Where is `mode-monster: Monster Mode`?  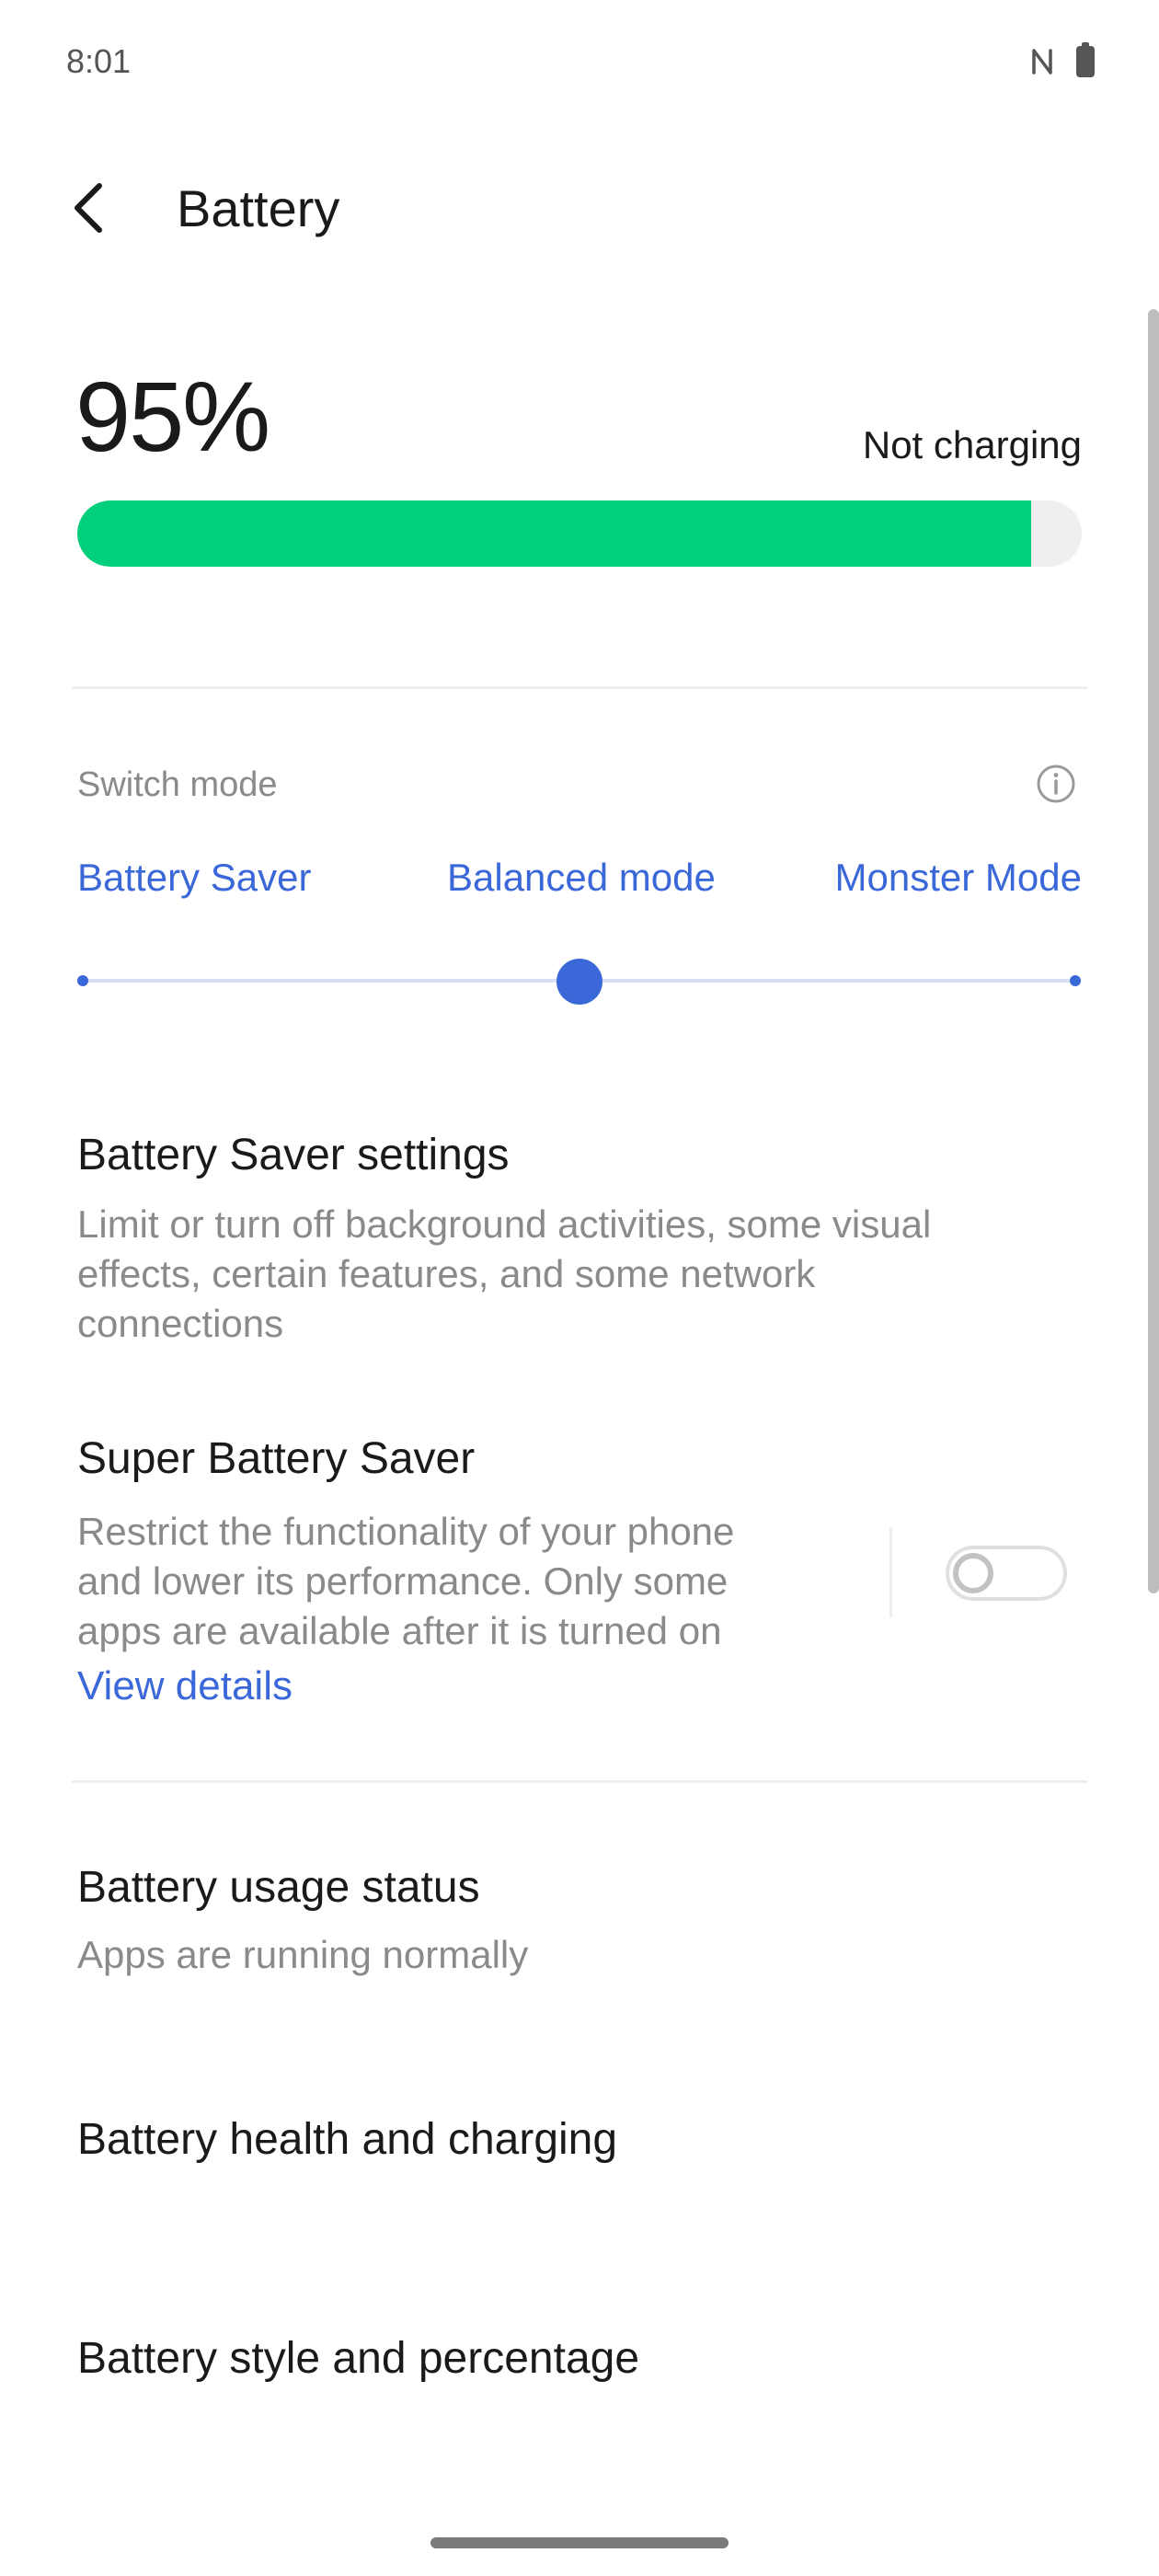 mode-monster: Monster Mode is located at coordinates (958, 878).